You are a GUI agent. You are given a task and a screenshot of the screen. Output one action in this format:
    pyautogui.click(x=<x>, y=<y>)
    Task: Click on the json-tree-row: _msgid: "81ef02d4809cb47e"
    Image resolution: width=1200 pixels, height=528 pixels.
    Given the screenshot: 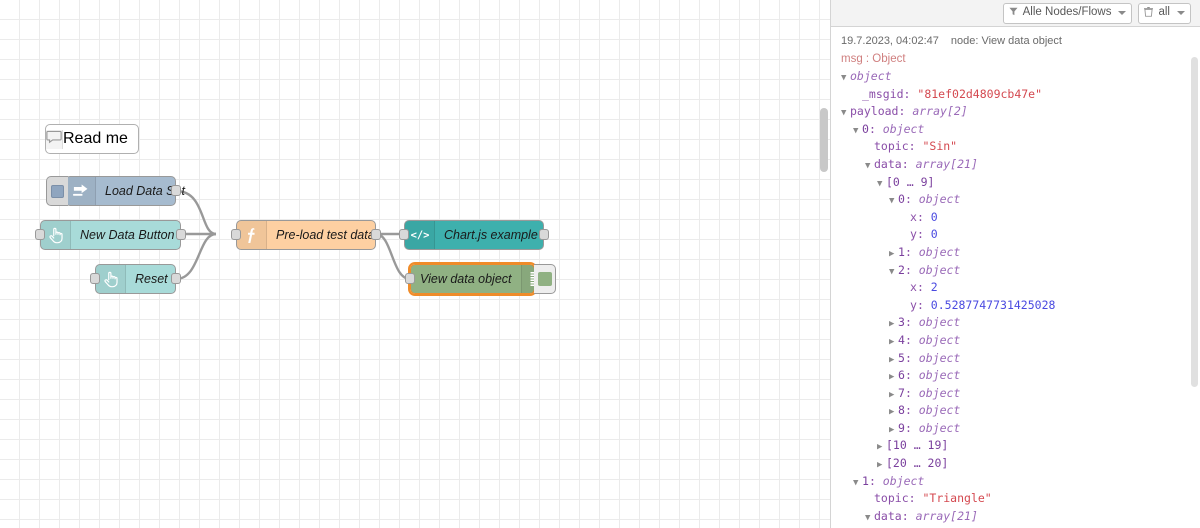 What is the action you would take?
    pyautogui.click(x=1020, y=95)
    